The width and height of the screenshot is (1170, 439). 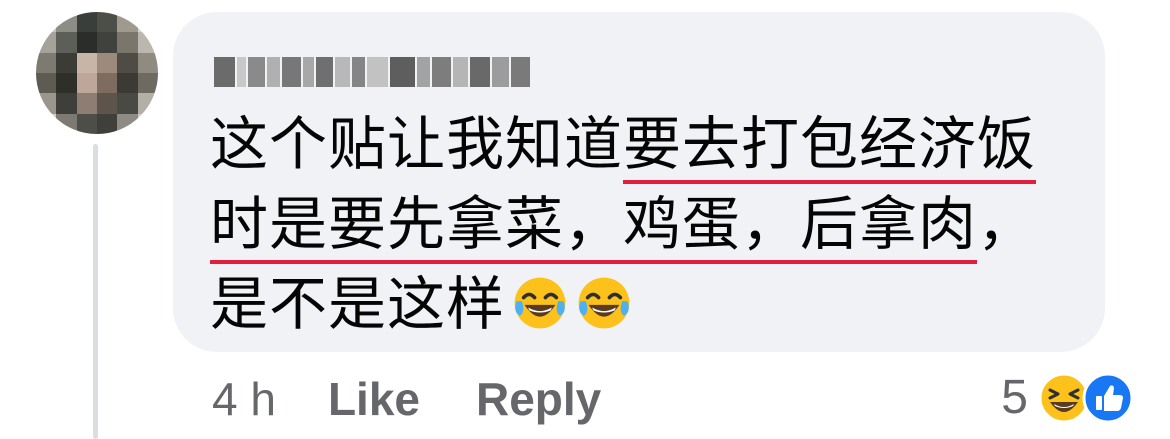 I want to click on comment-line-2: 时是要先拿菜，鸡蛋，后拿肉，, so click(x=650, y=224).